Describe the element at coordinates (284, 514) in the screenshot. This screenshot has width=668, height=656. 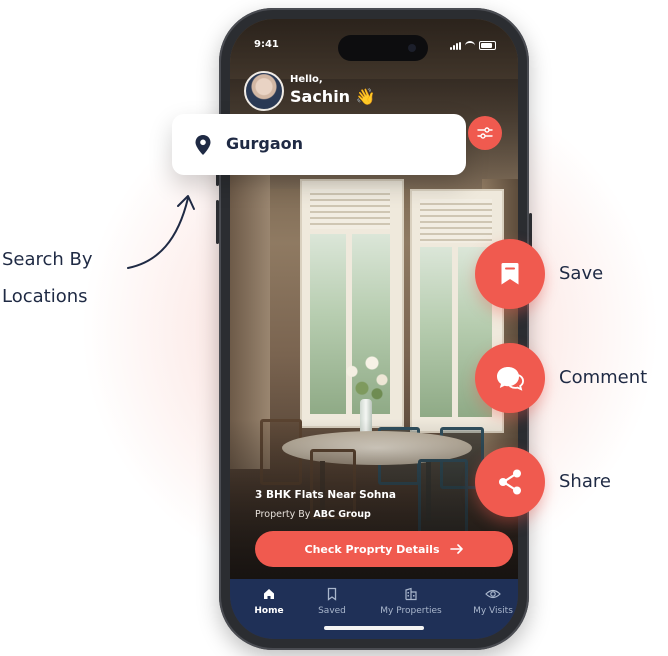
I see `property-by-prefix: Property By` at that location.